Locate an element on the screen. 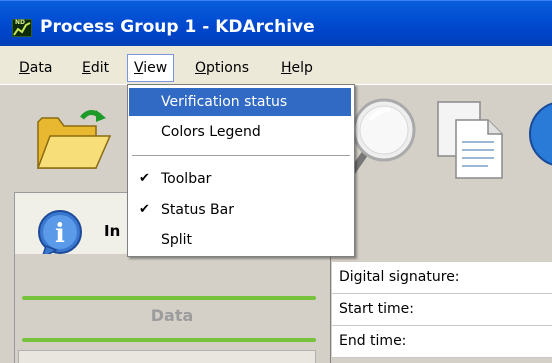 The height and width of the screenshot is (363, 552). menu-item-split: Split is located at coordinates (240, 240).